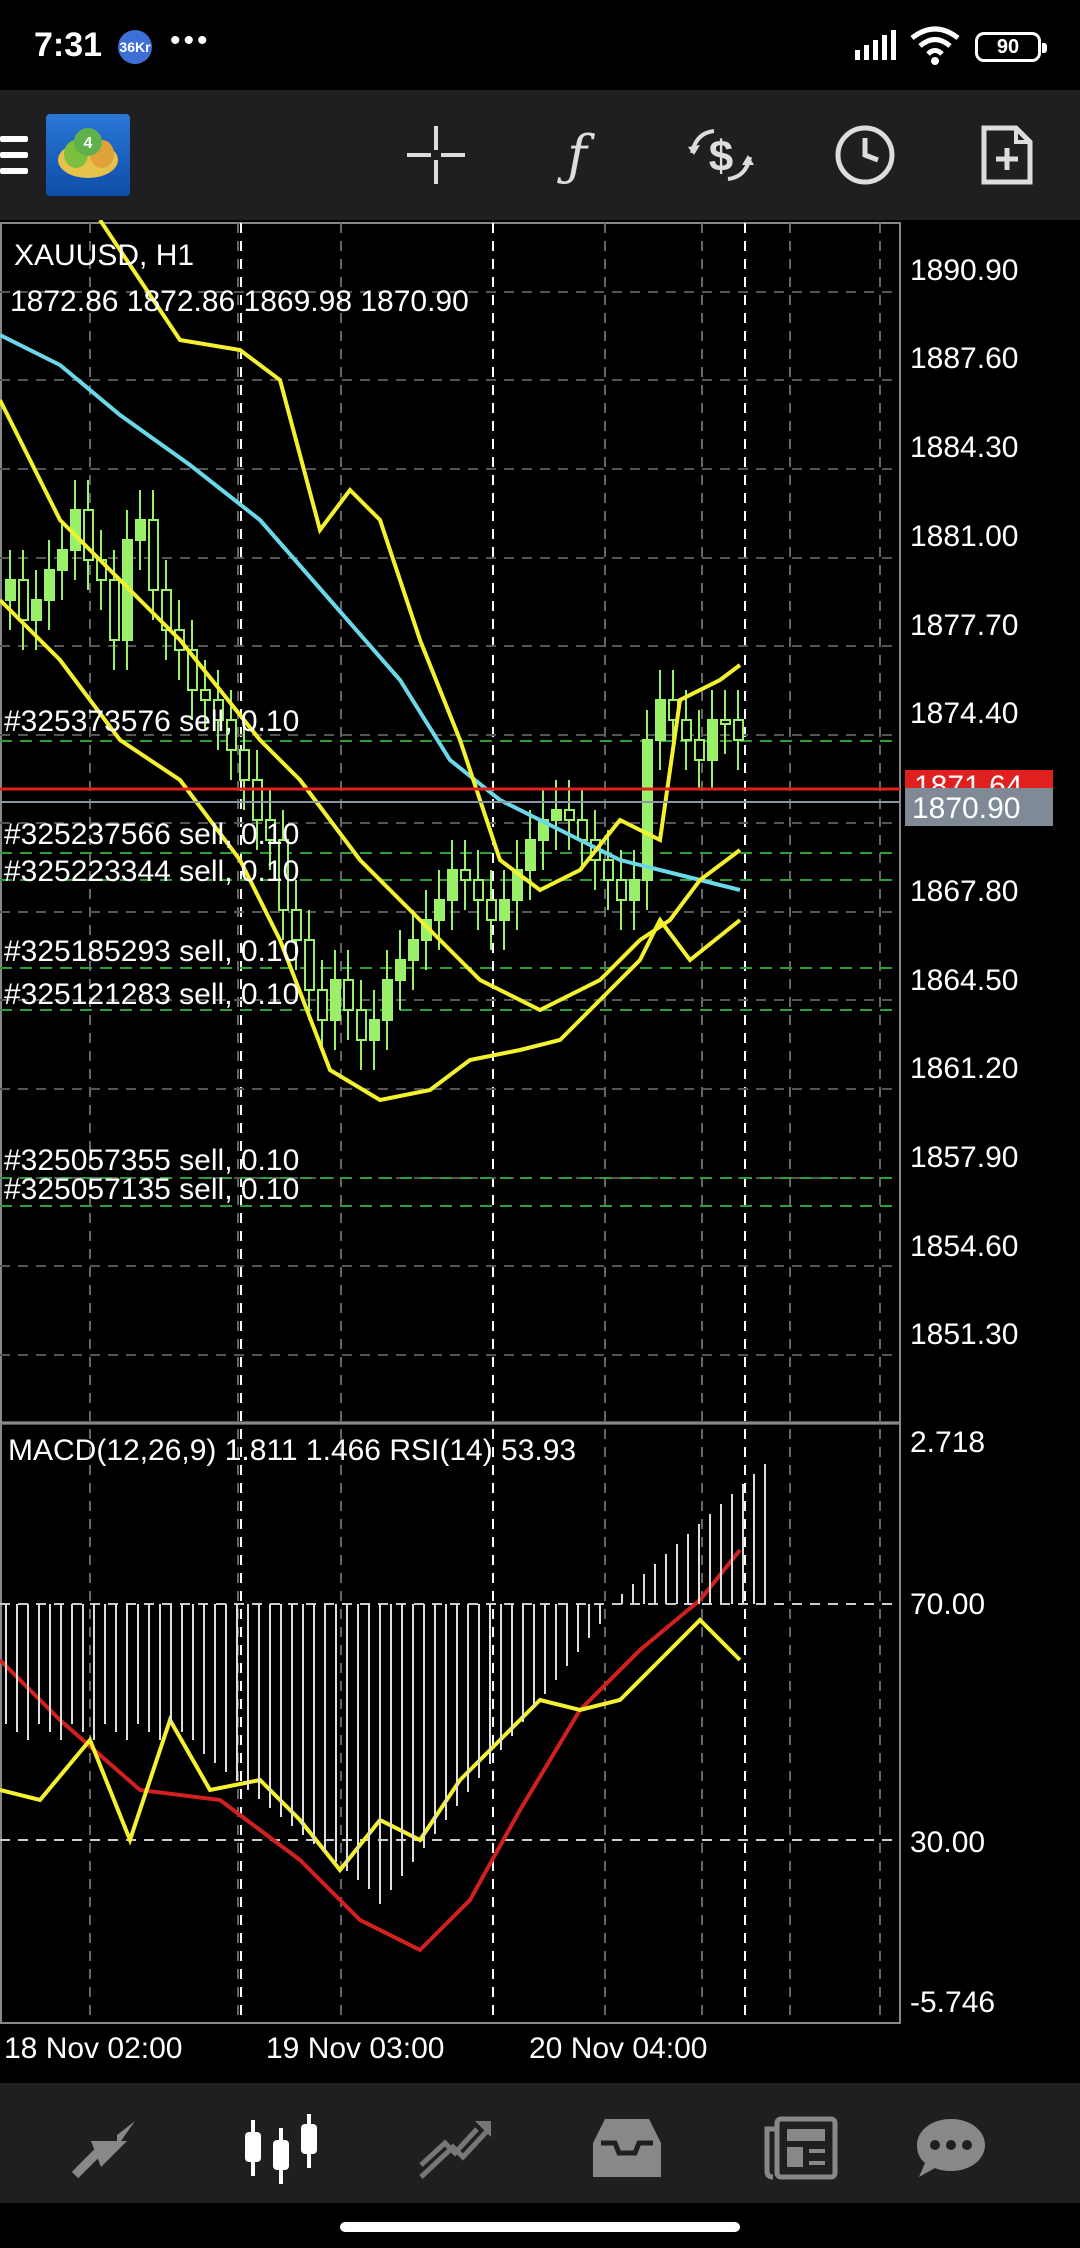 The height and width of the screenshot is (2248, 1080). Describe the element at coordinates (107, 2148) in the screenshot. I see `quotes-icon` at that location.